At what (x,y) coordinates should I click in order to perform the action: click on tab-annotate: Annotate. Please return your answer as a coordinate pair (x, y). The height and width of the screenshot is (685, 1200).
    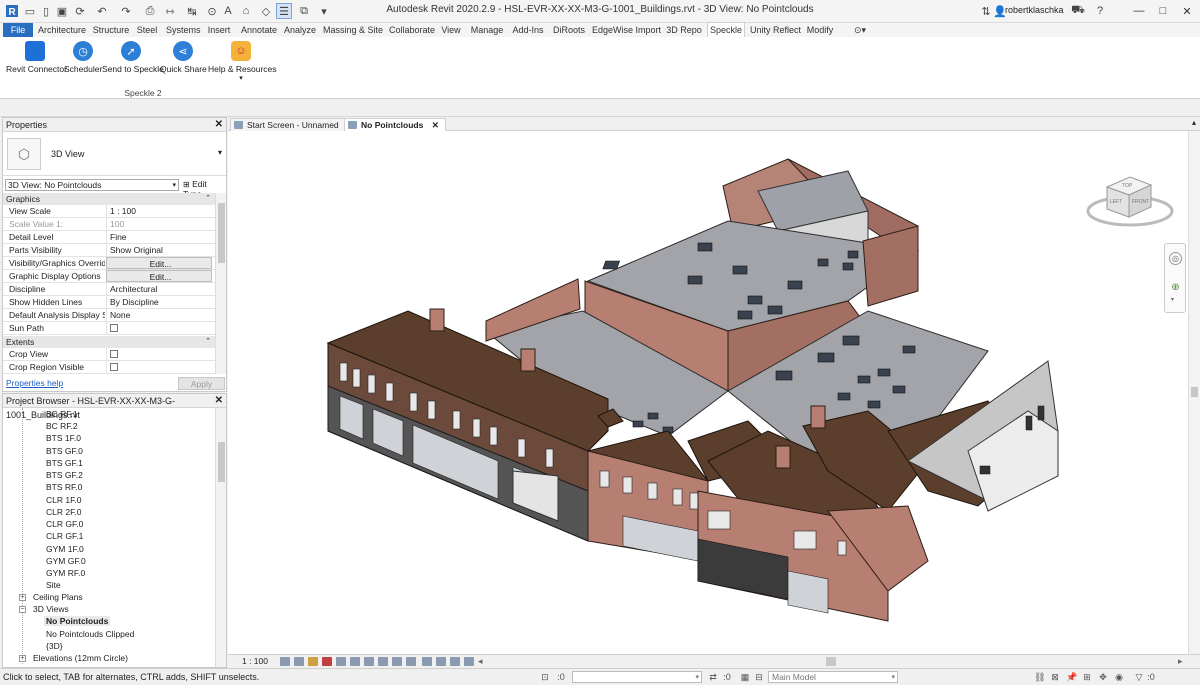
    Looking at the image, I should click on (259, 30).